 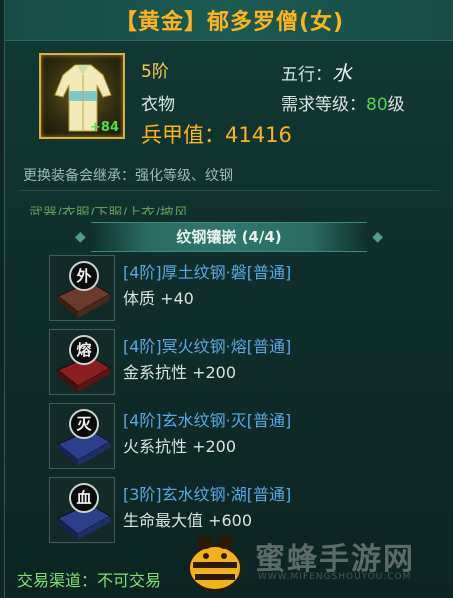 I want to click on gem-attribute: 生命最大值 +600, so click(x=188, y=520).